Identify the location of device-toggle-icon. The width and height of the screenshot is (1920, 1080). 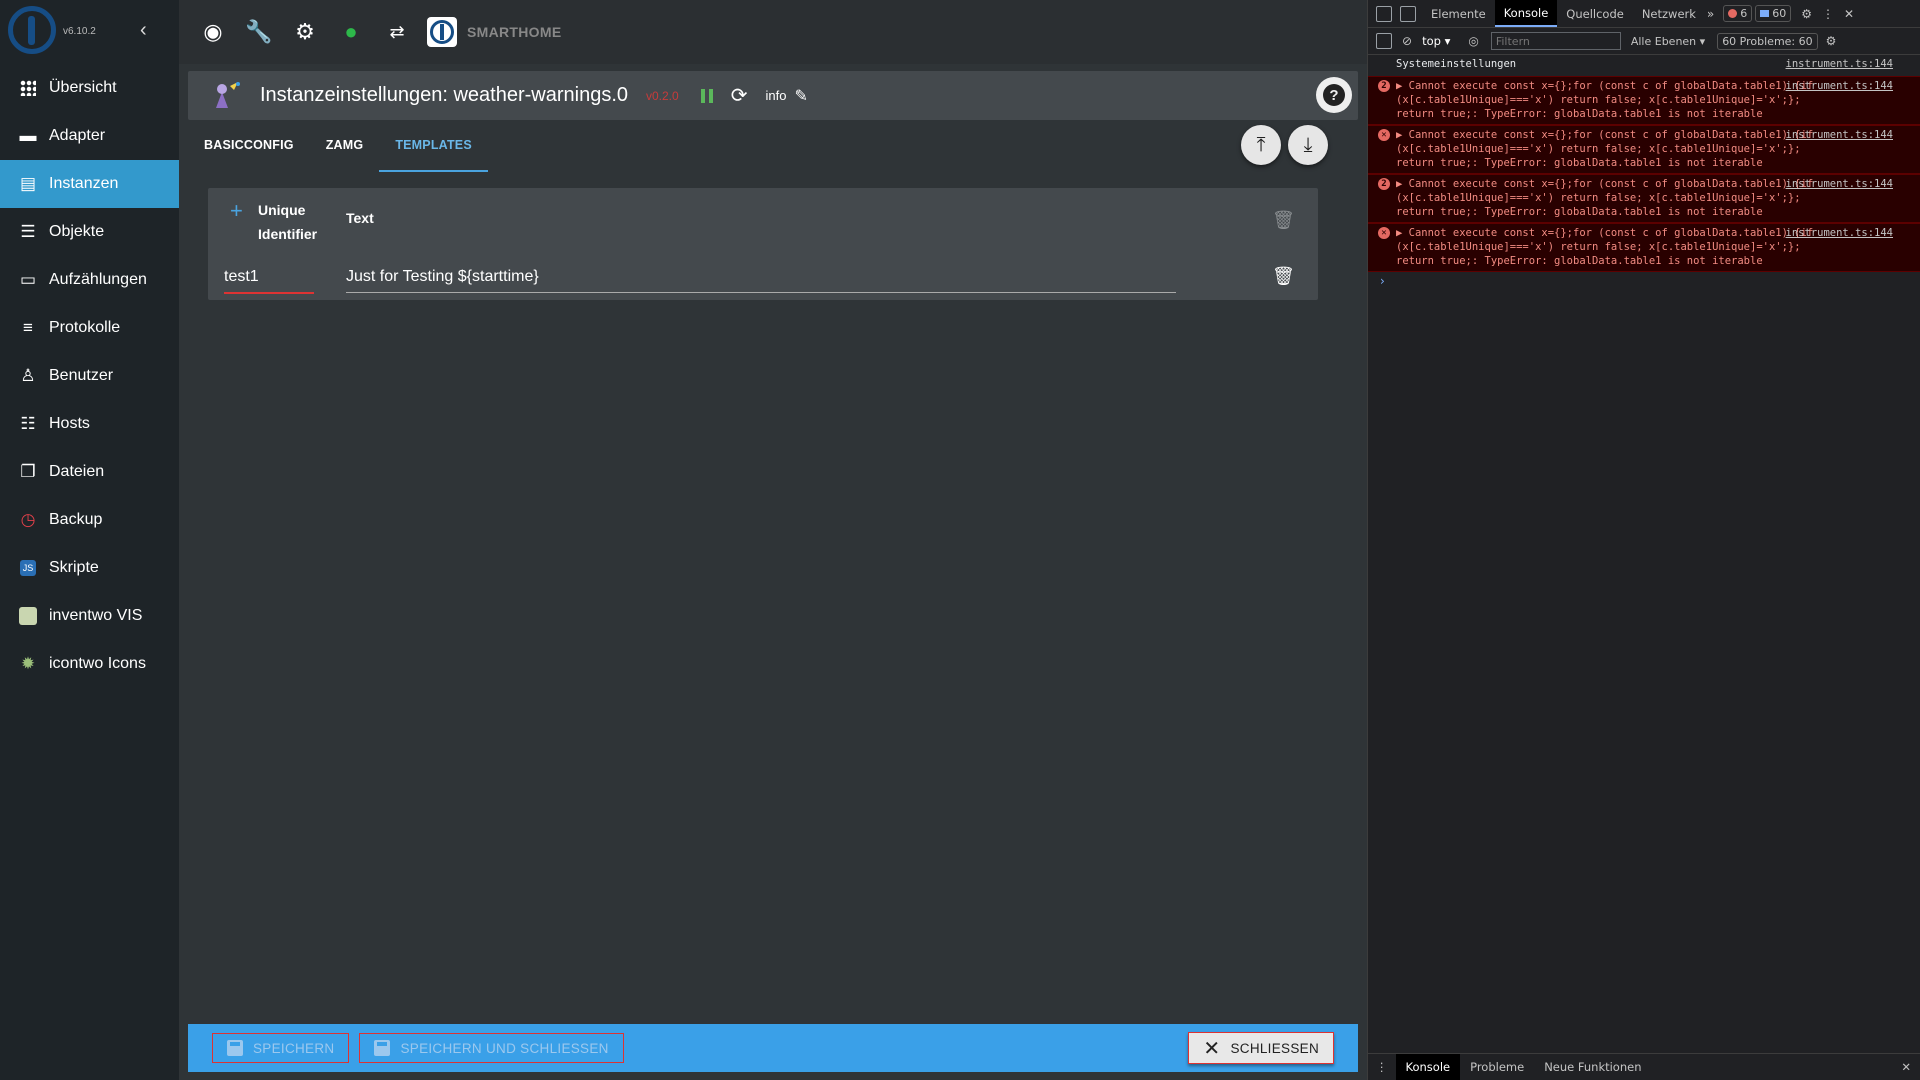
(1408, 13).